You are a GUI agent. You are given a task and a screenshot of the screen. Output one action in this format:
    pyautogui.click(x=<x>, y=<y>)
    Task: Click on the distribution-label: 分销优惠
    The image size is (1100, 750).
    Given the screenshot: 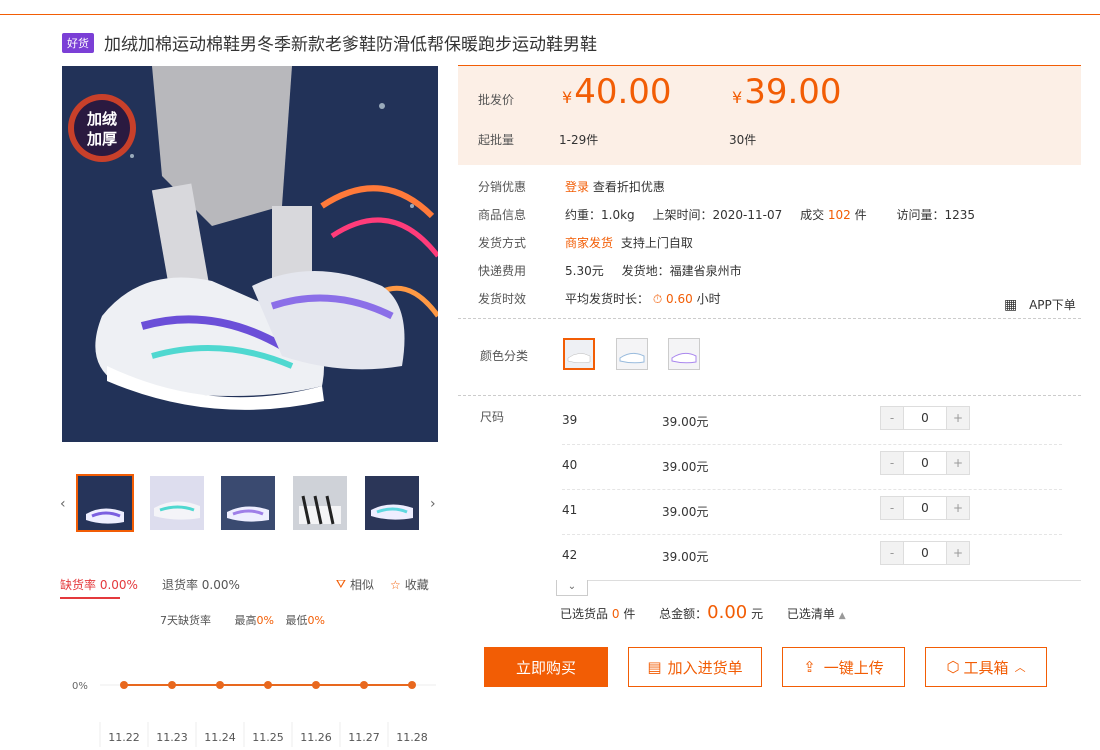 What is the action you would take?
    pyautogui.click(x=502, y=187)
    